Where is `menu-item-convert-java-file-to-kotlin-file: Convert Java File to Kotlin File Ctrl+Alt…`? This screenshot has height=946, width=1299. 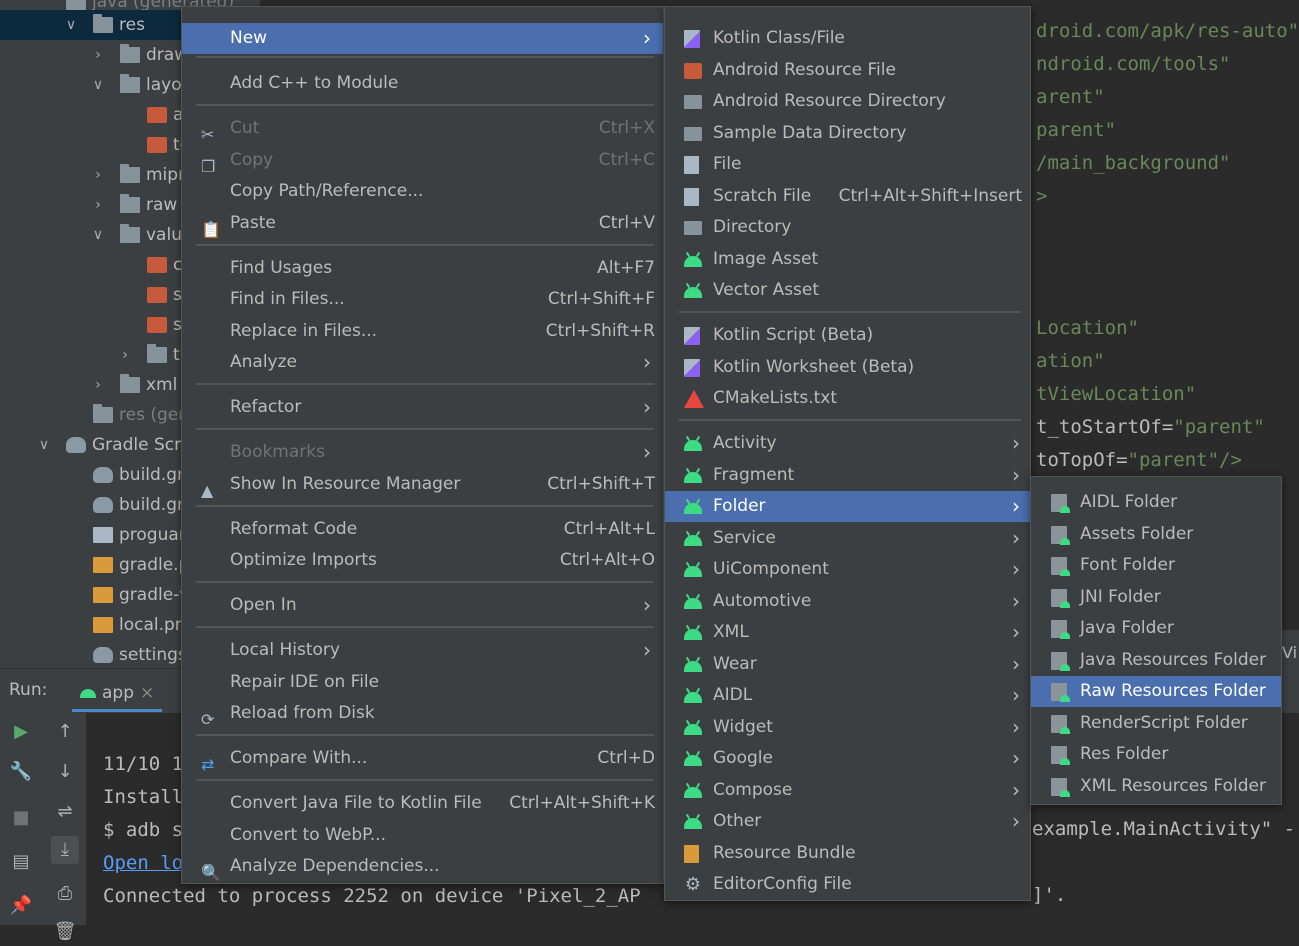
menu-item-convert-java-file-to-kotlin-file: Convert Java File to Kotlin File Ctrl+Alt… is located at coordinates (422, 803).